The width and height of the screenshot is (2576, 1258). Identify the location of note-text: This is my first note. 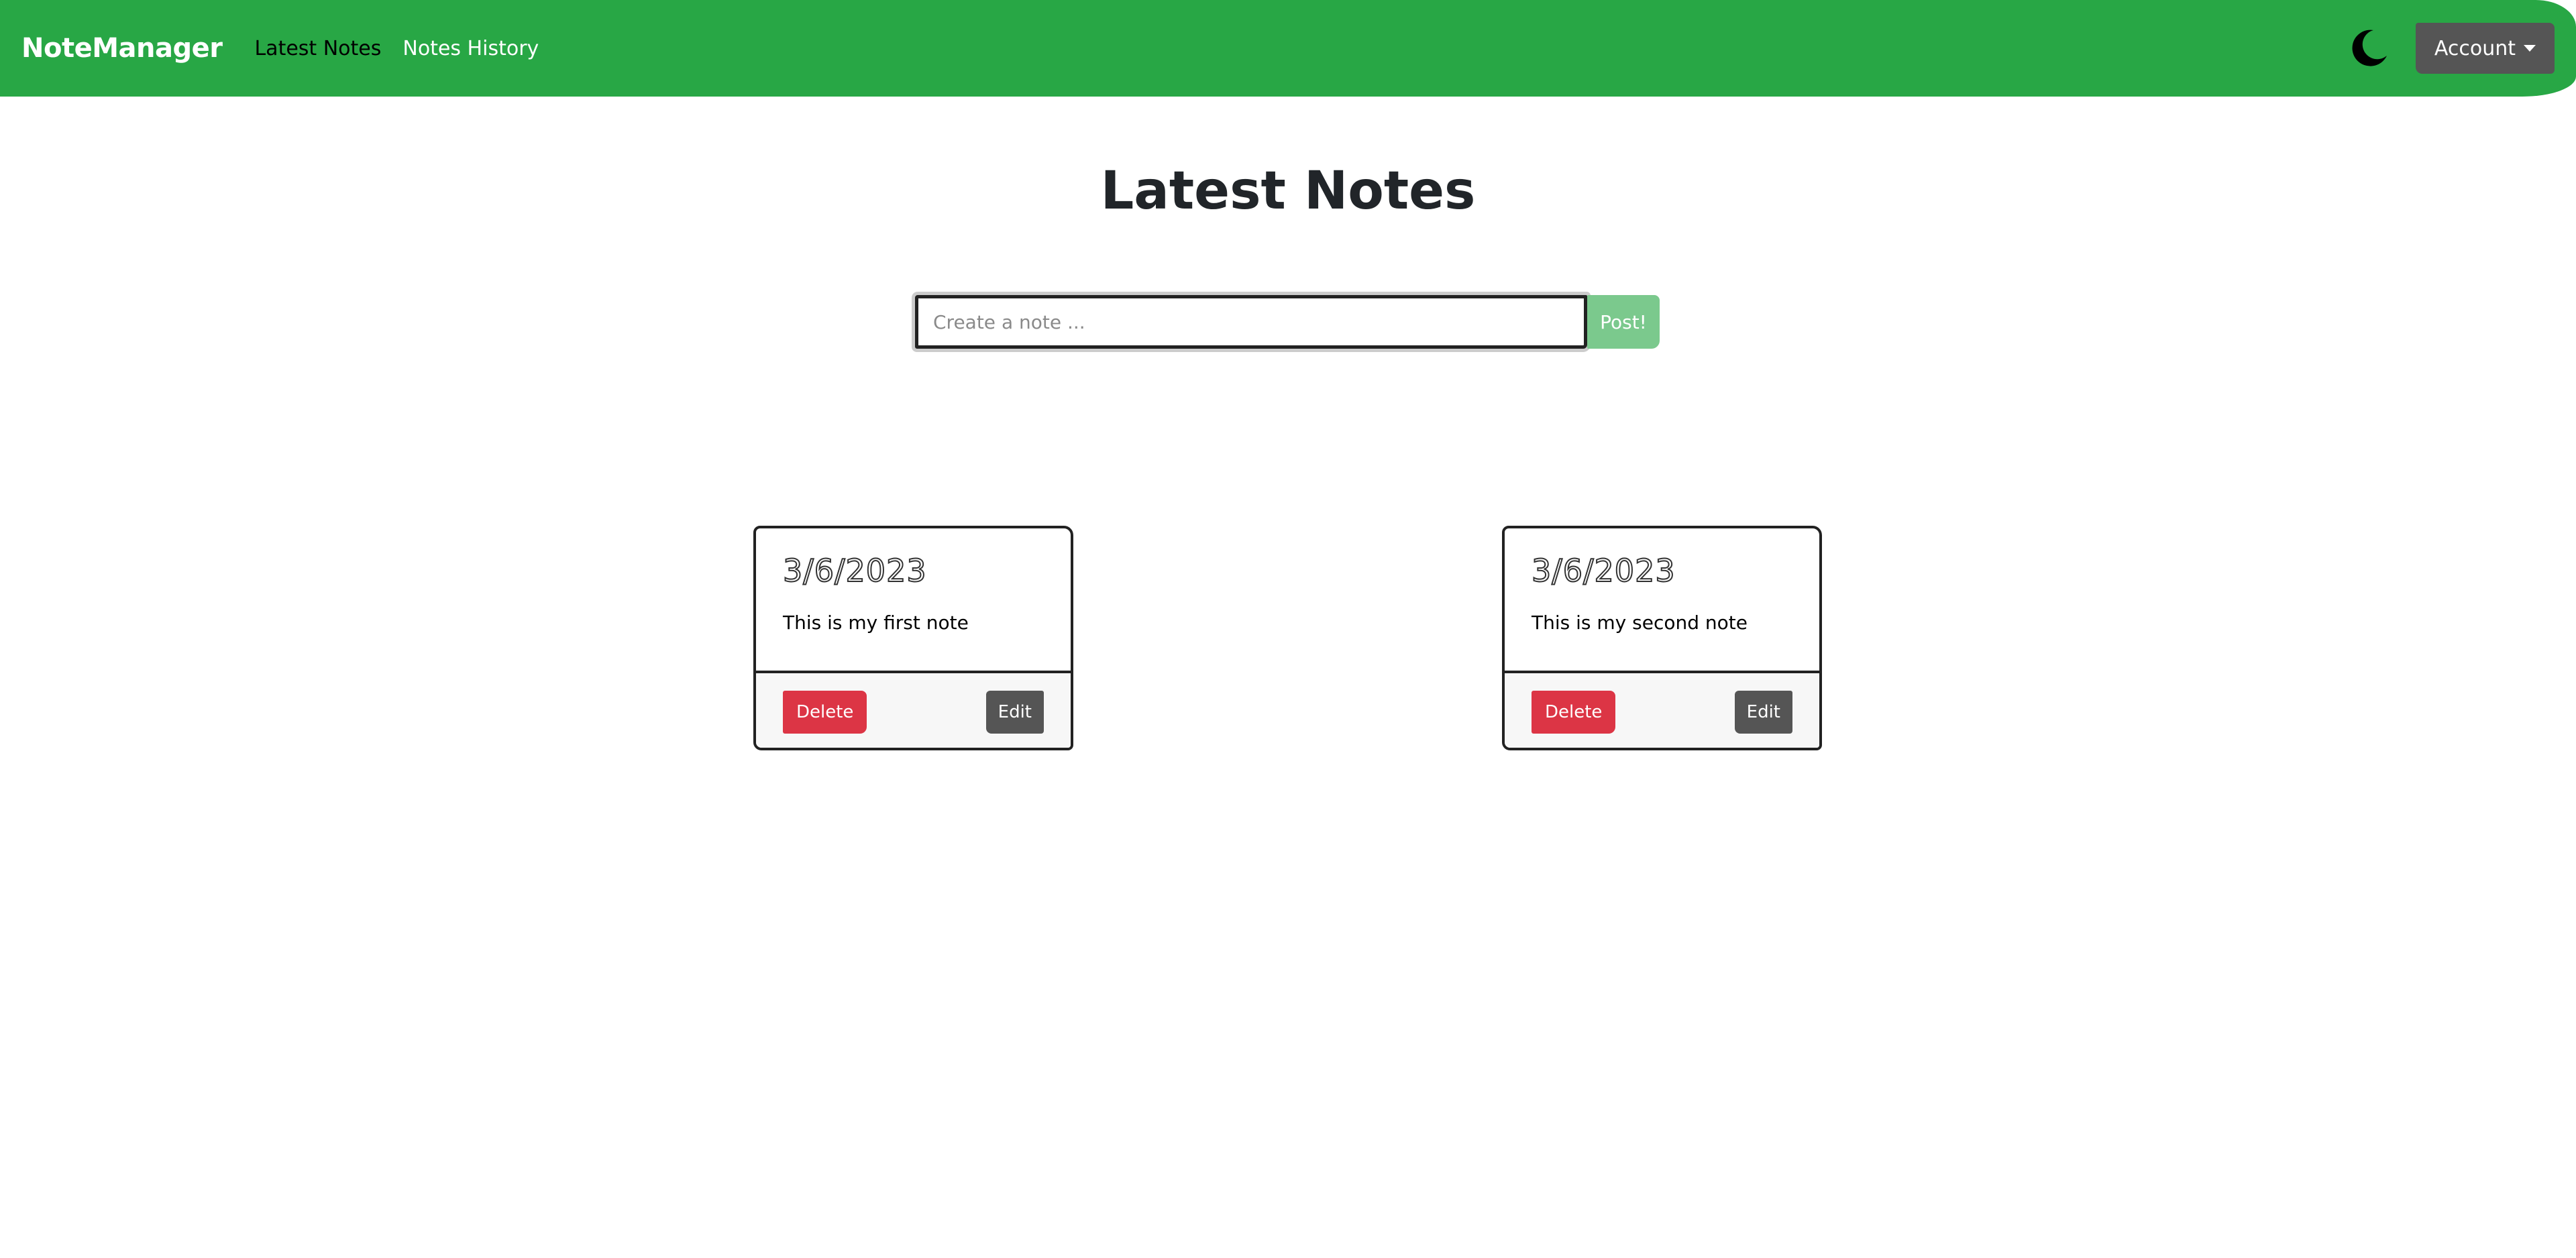
(876, 623).